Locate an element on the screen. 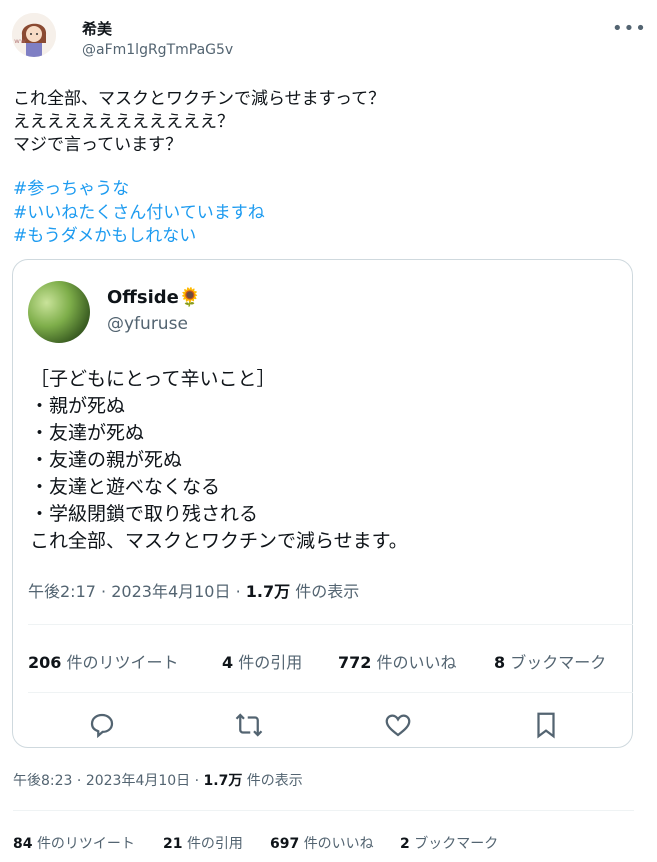 The width and height of the screenshot is (657, 862). like-icon is located at coordinates (398, 725).